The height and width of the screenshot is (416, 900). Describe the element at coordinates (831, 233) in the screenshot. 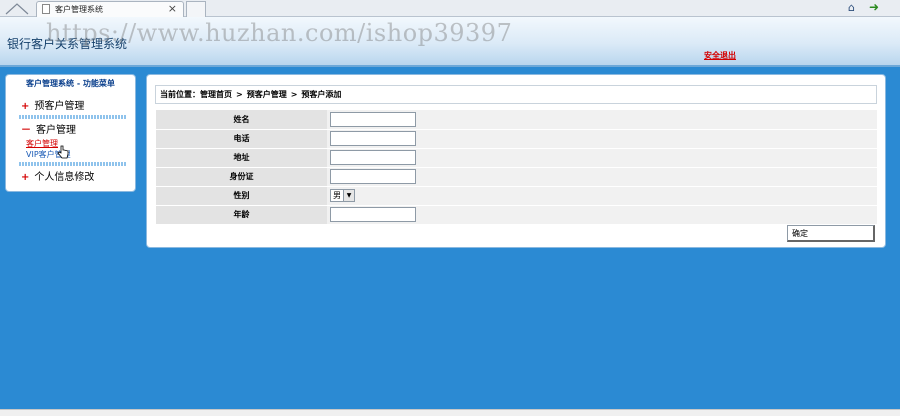

I see `submit-button: 确定` at that location.